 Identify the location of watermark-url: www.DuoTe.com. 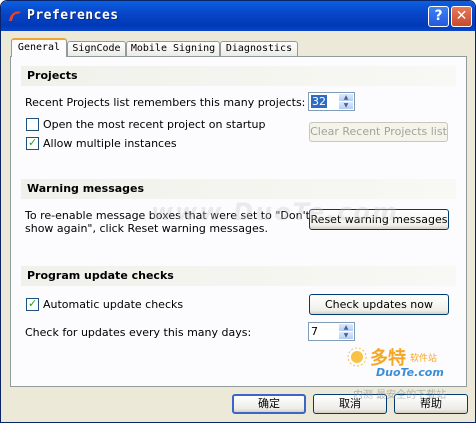
(275, 212).